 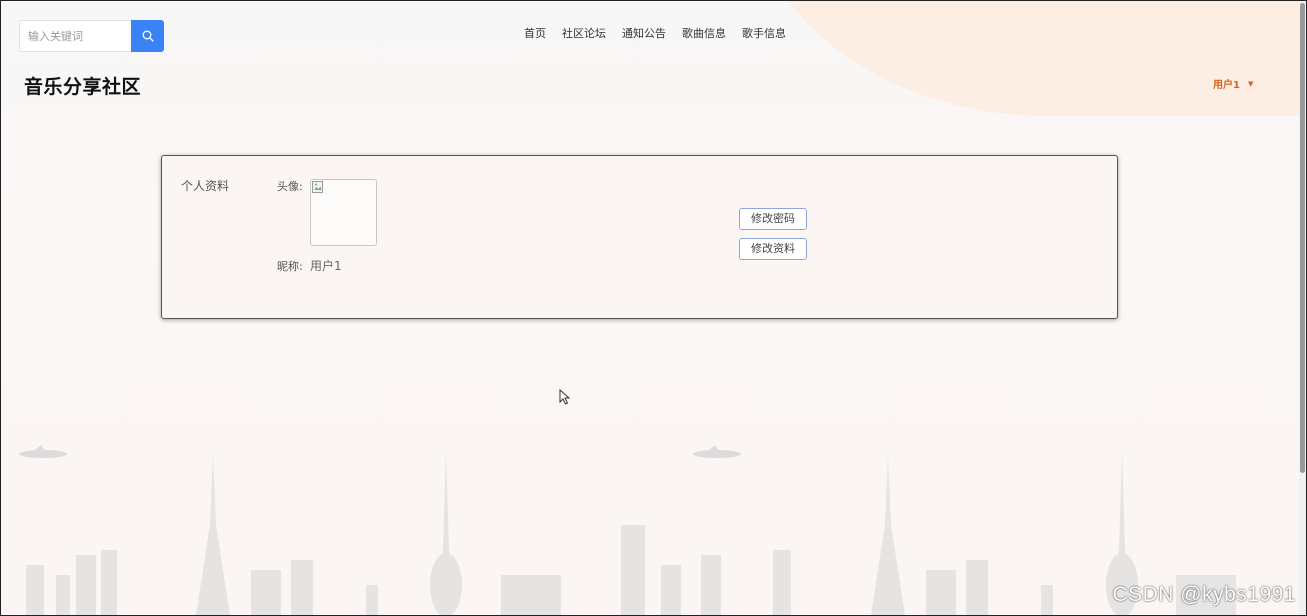 What do you see at coordinates (584, 33) in the screenshot?
I see `nav-item-forum: 社区论坛` at bounding box center [584, 33].